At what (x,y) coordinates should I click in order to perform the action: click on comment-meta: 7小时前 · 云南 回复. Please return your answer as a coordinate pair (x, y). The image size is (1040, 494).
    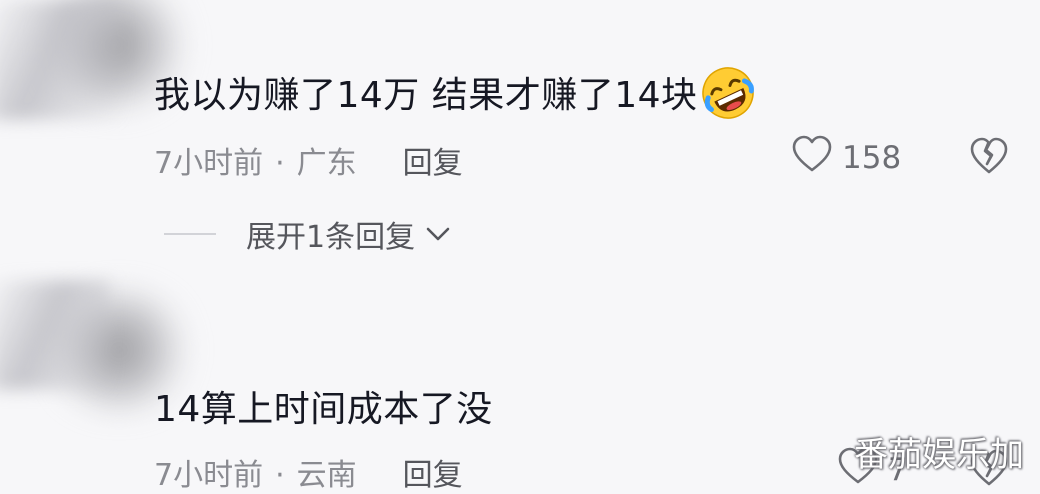
    Looking at the image, I should click on (308, 472).